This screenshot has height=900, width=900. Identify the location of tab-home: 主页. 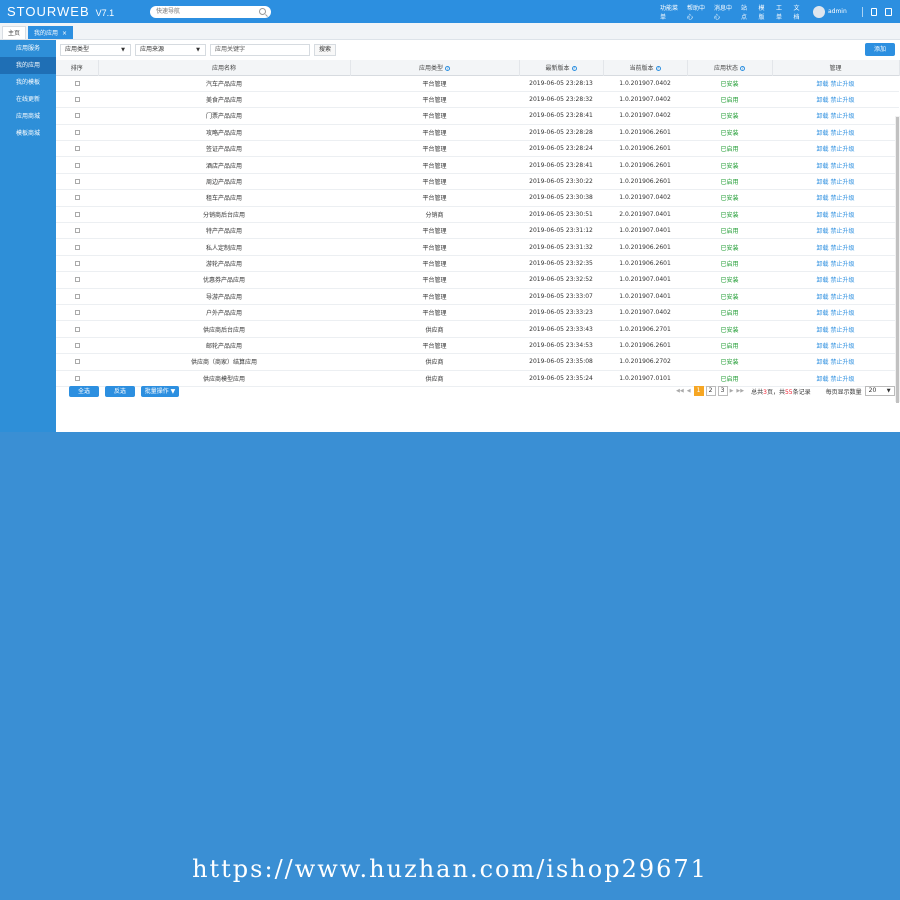
(14, 32).